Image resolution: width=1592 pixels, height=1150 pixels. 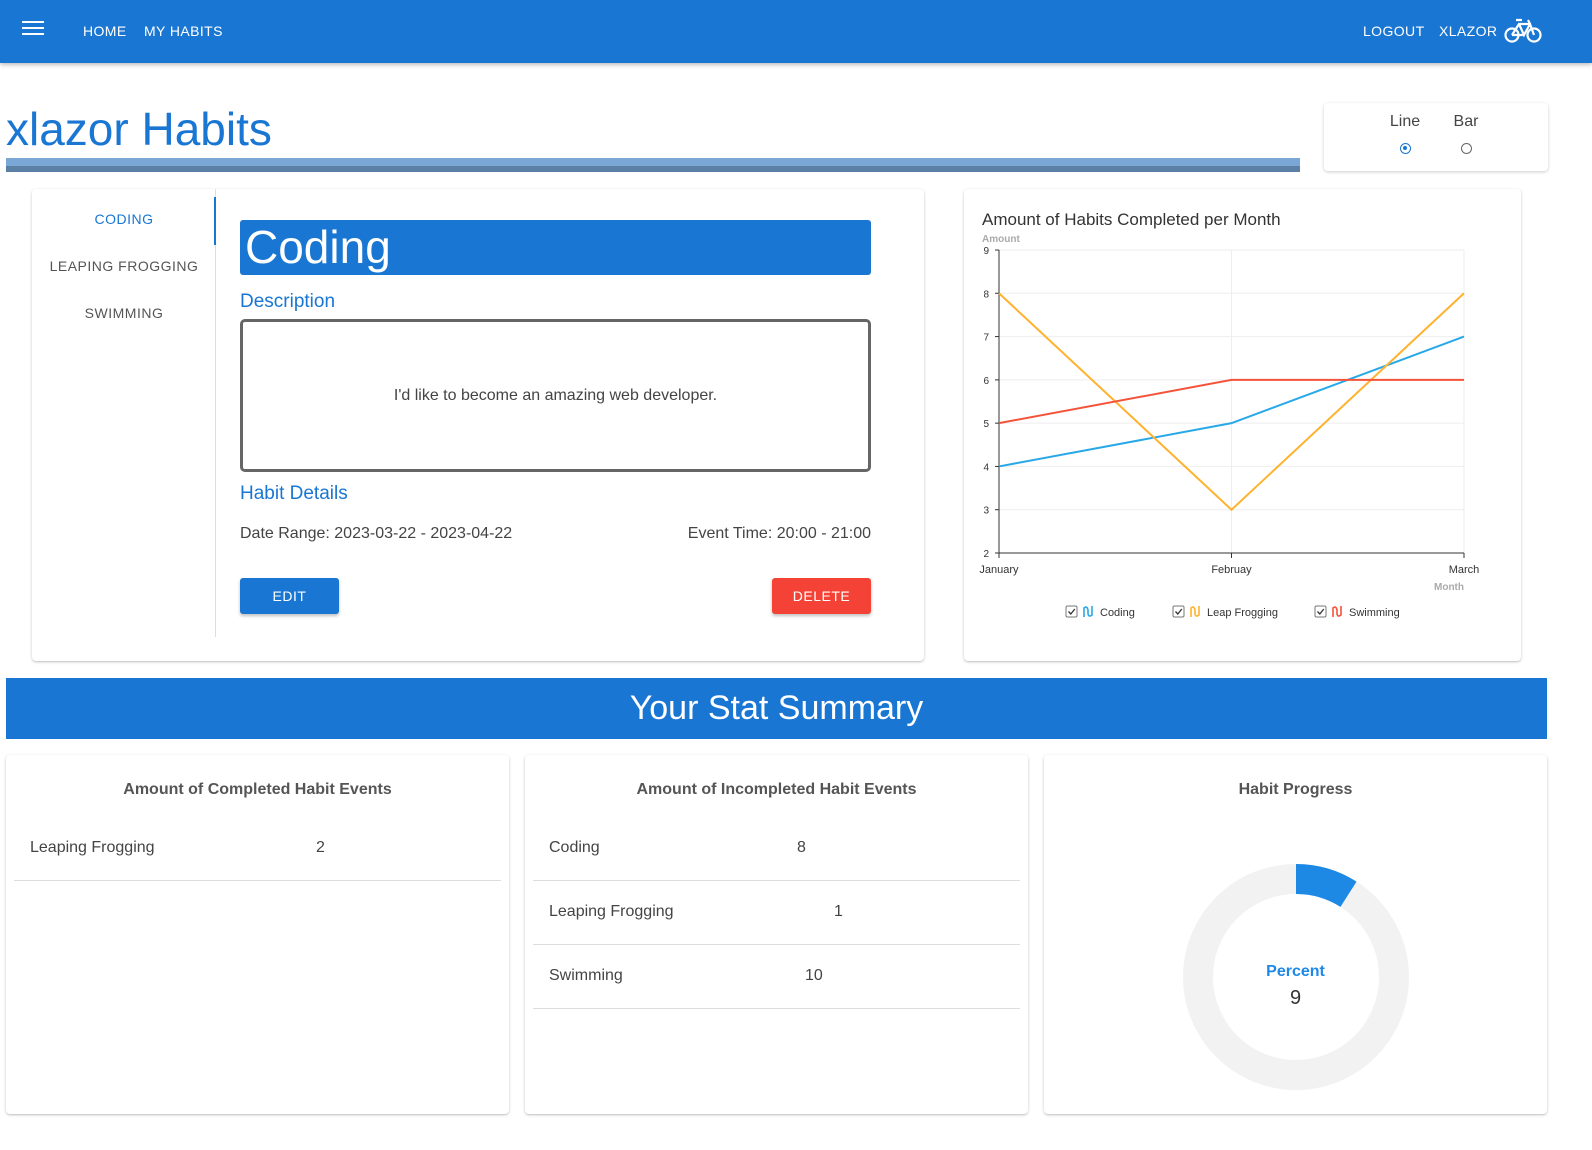 What do you see at coordinates (1466, 148) in the screenshot?
I see `bar-radio` at bounding box center [1466, 148].